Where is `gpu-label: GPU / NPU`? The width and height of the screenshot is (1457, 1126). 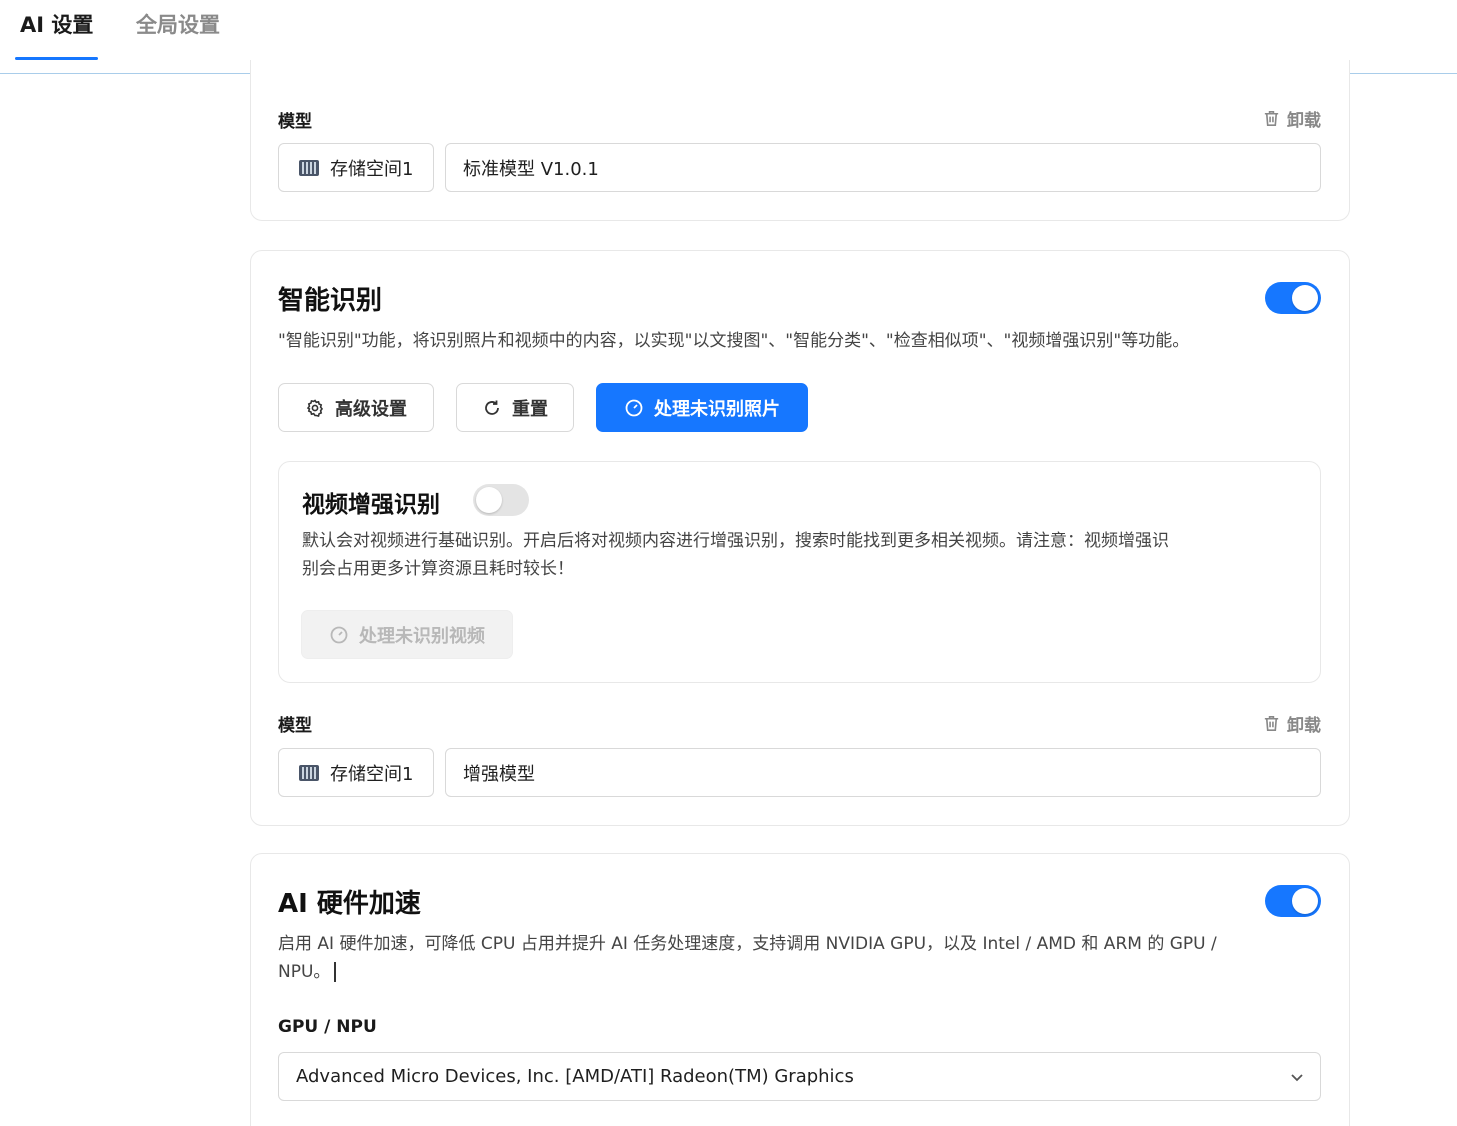 gpu-label: GPU / NPU is located at coordinates (327, 1027).